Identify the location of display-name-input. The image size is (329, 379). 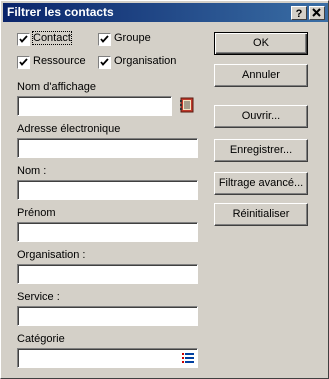
(94, 106).